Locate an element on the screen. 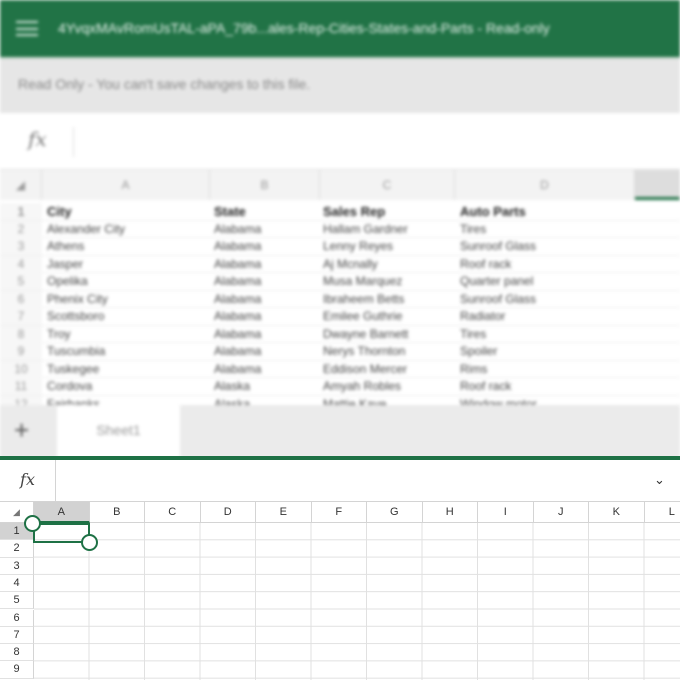  row-header-4: 4 is located at coordinates (17, 583).